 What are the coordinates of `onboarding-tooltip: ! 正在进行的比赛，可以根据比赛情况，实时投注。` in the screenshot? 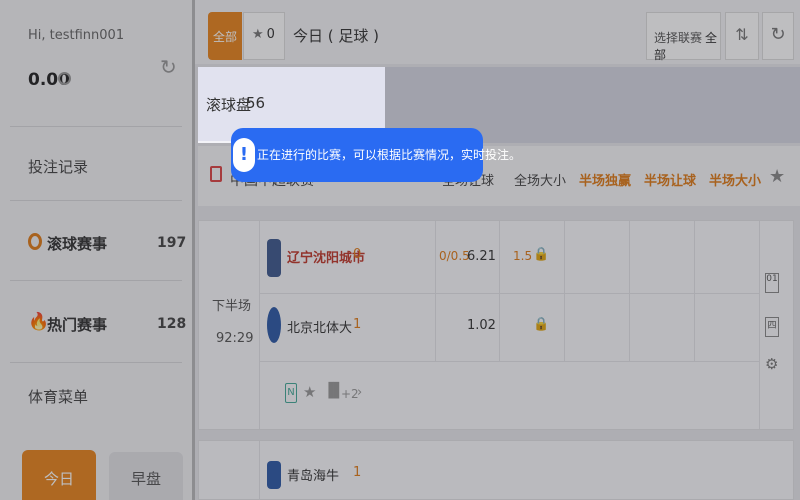 It's located at (376, 155).